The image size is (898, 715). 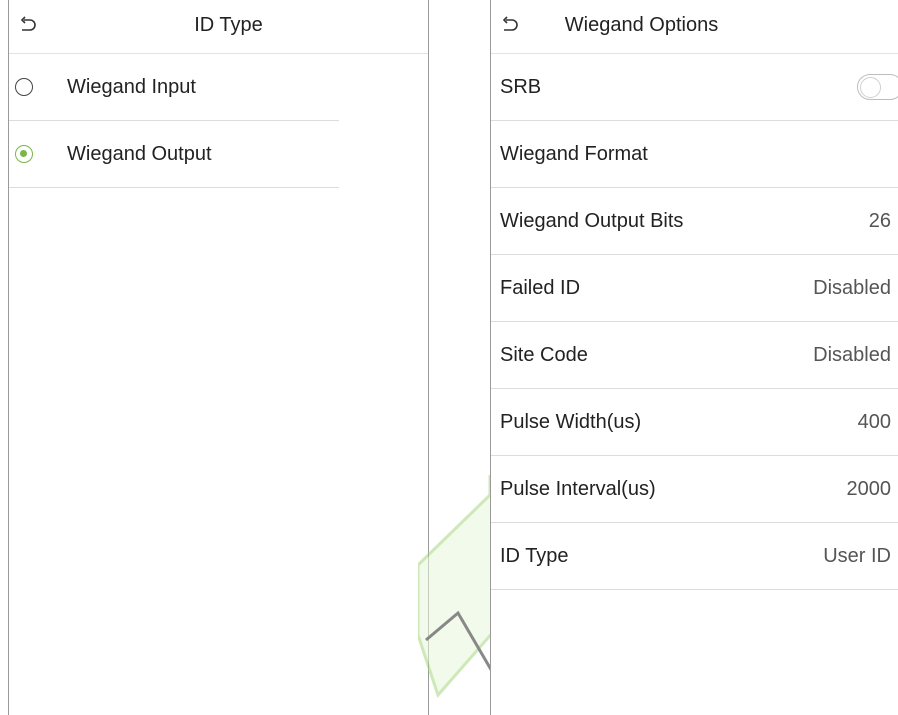 What do you see at coordinates (592, 220) in the screenshot?
I see `setting-label: Wiegand Output Bits` at bounding box center [592, 220].